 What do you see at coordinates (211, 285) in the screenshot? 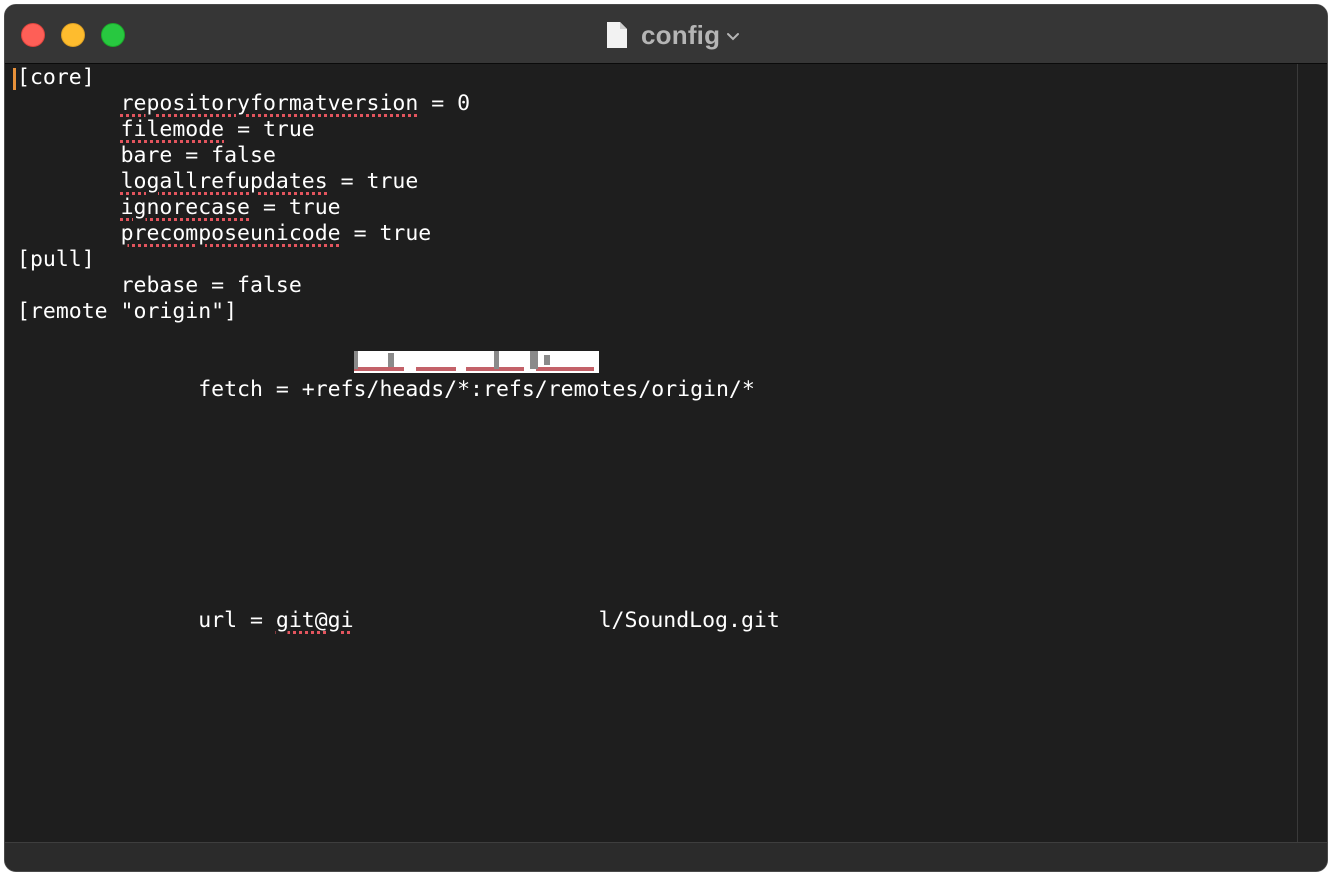
I see `line-text: rebase = false` at bounding box center [211, 285].